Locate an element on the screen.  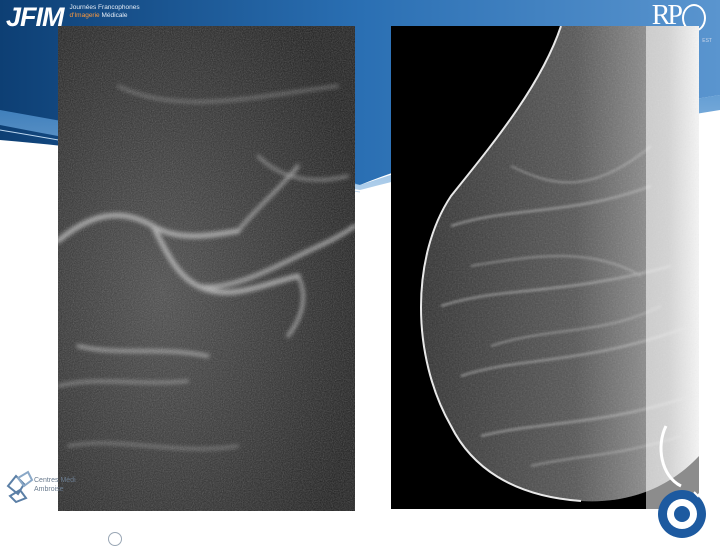
jfim-line2-prefix: d'Imagerie is located at coordinates (84, 15).